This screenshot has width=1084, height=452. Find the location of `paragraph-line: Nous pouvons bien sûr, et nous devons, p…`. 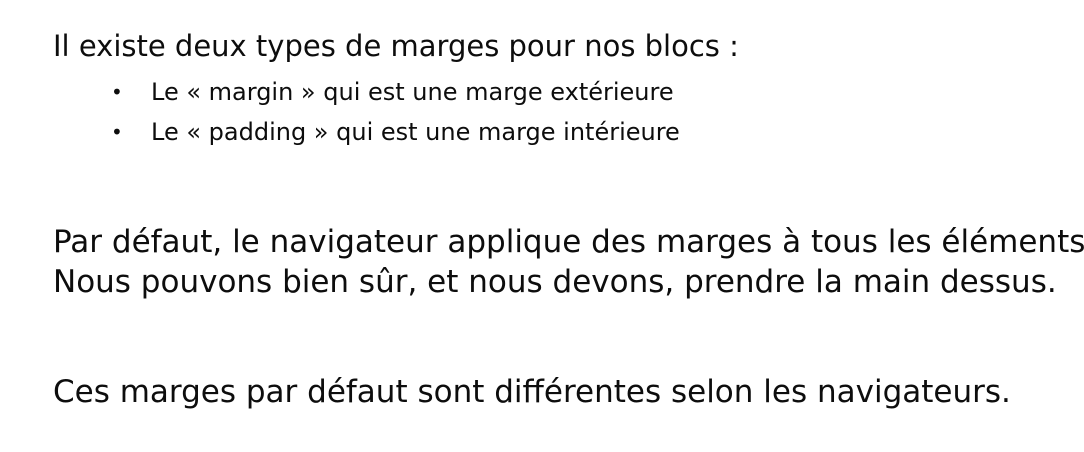

paragraph-line: Nous pouvons bien sûr, et nous devons, p… is located at coordinates (555, 282).